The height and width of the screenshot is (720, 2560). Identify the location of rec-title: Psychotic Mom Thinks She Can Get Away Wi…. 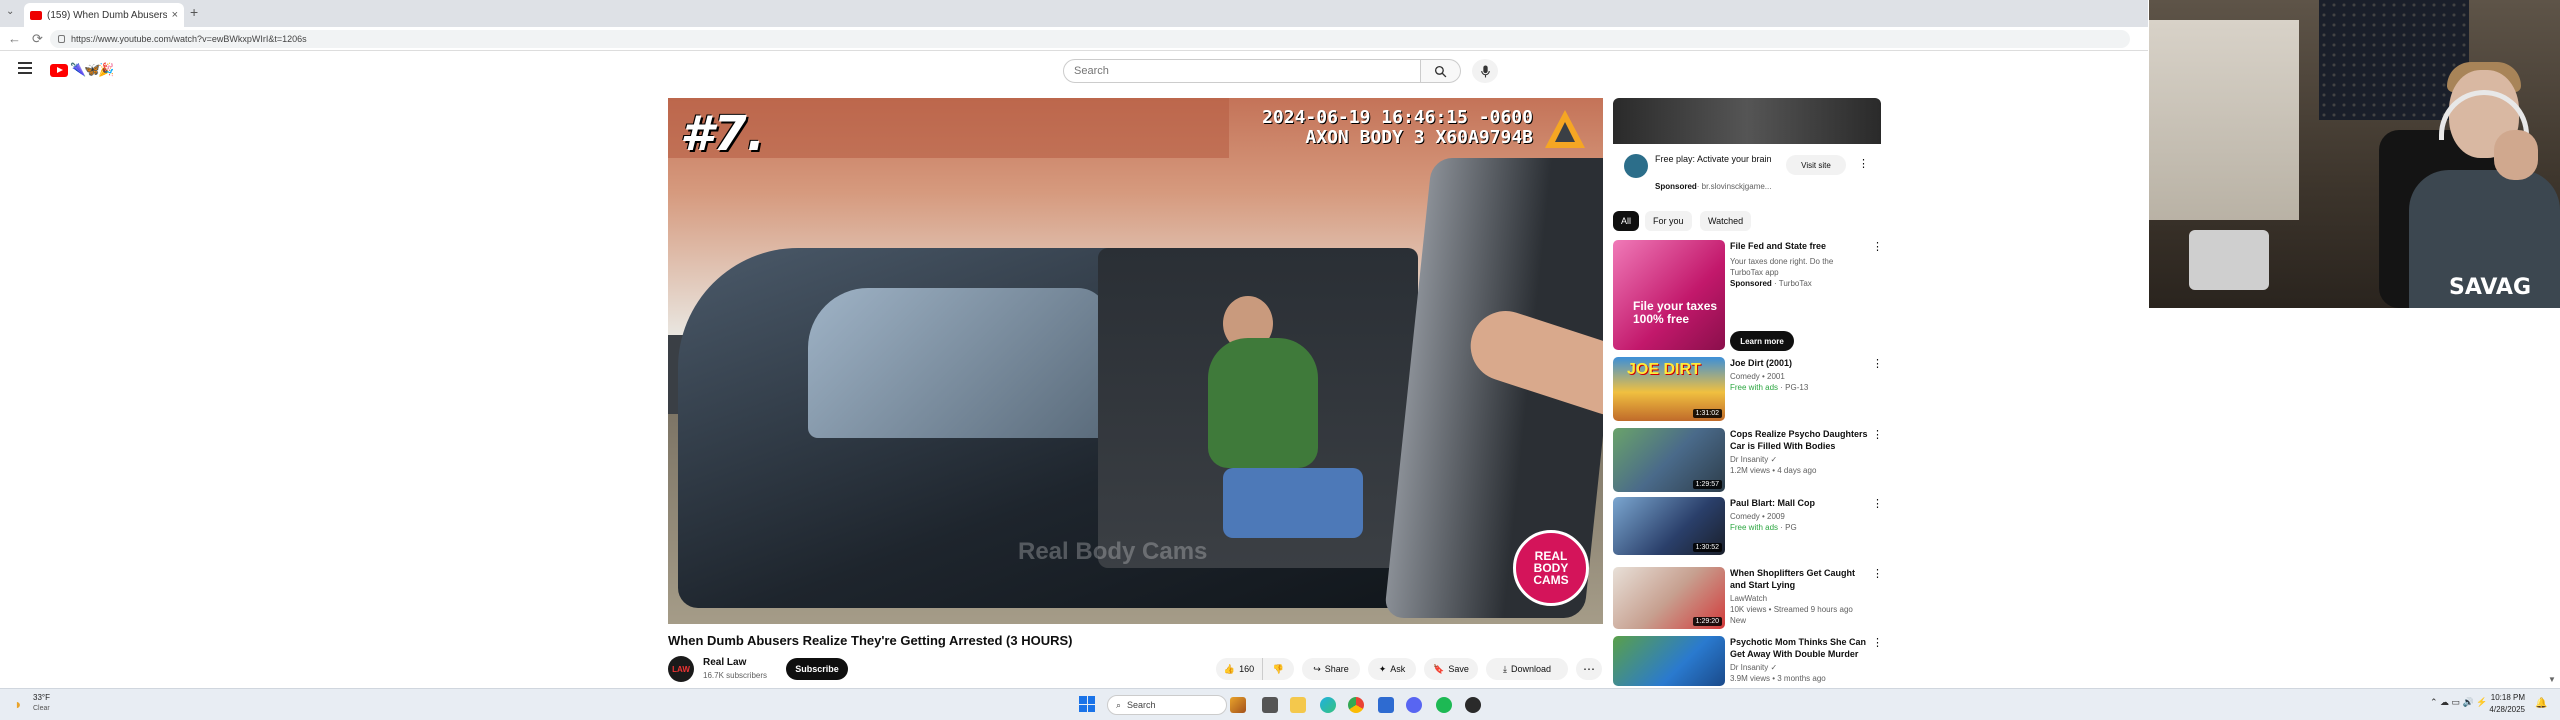
(1800, 648).